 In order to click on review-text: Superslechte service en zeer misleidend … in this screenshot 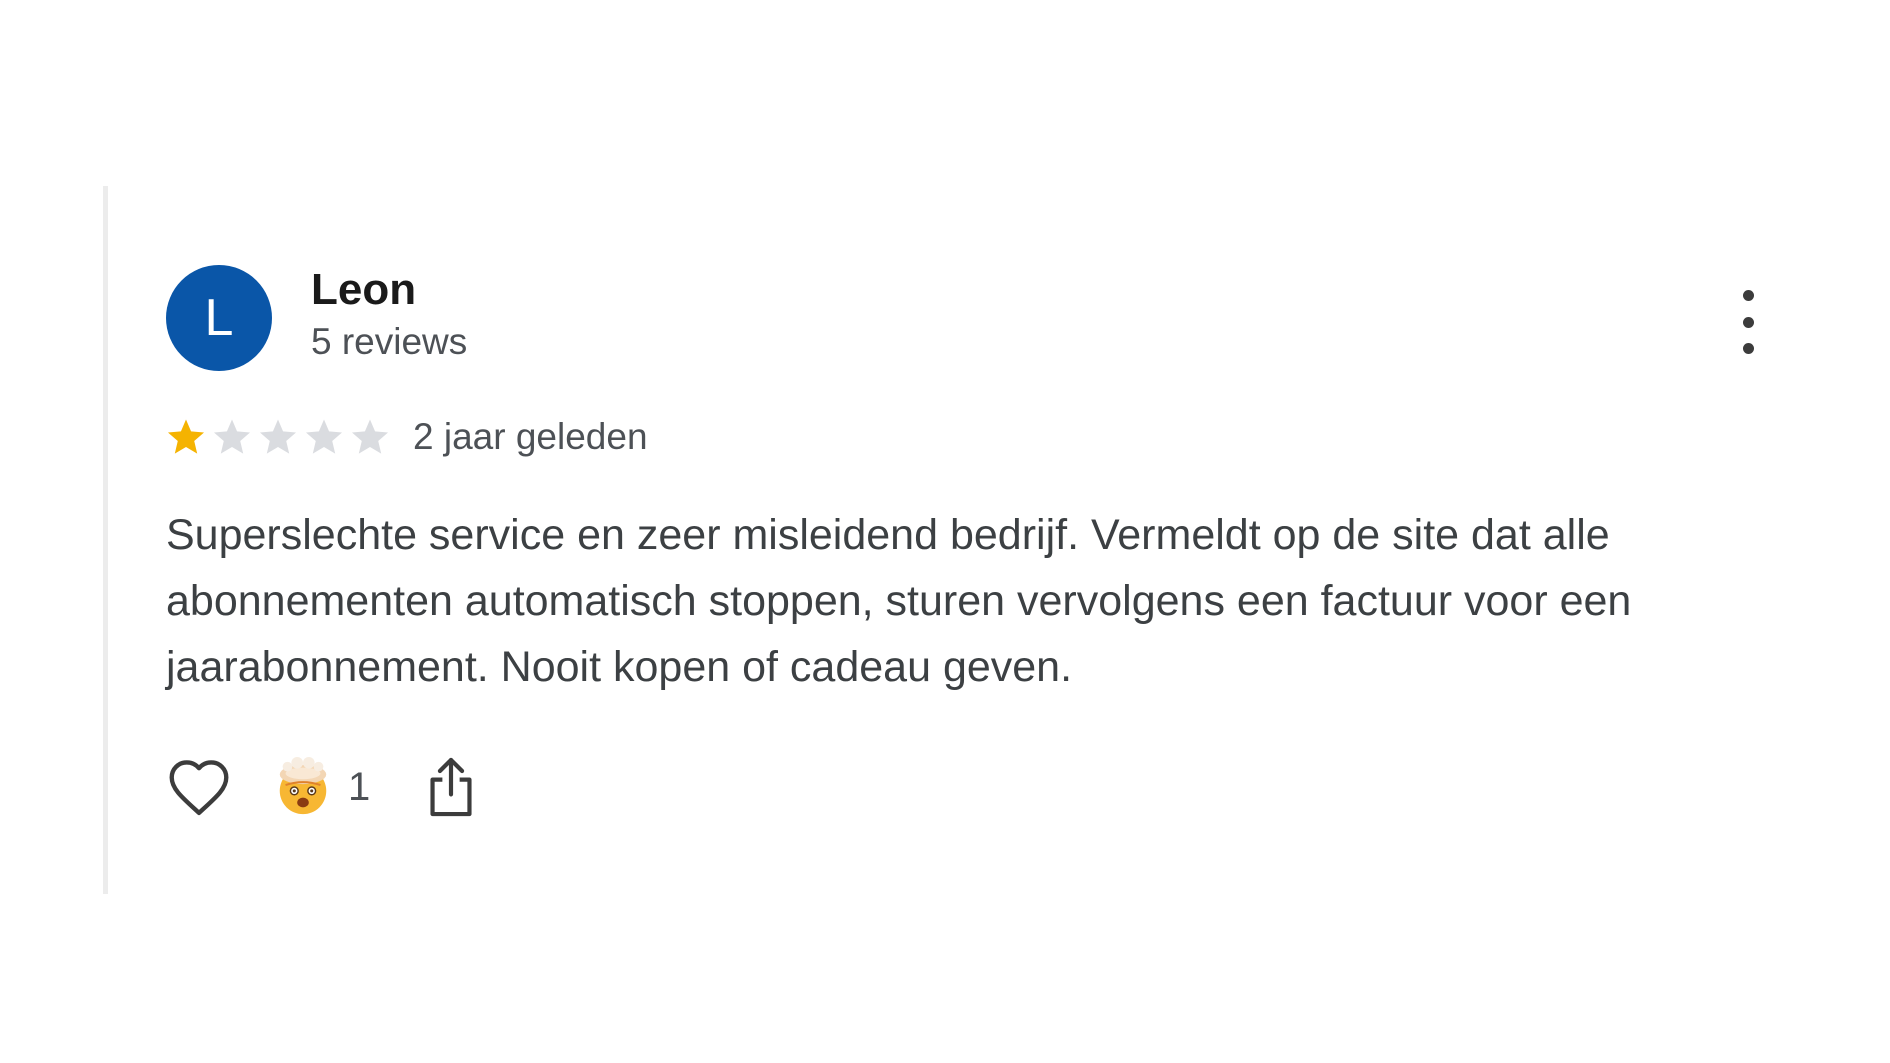, I will do `click(899, 601)`.